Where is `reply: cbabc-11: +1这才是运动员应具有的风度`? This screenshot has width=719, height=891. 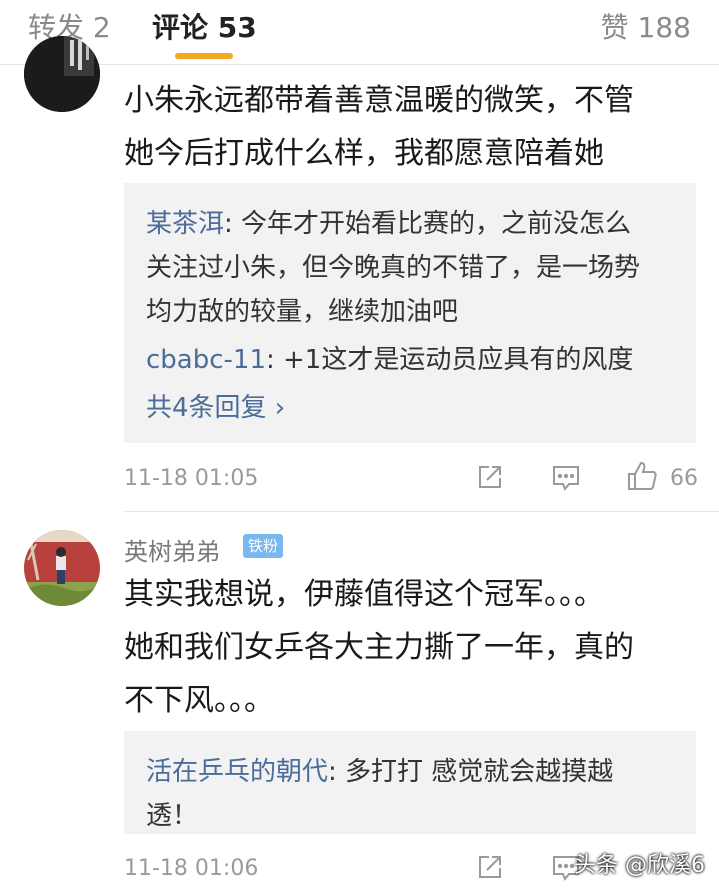
reply: cbabc-11: +1这才是运动员应具有的风度 is located at coordinates (389, 357).